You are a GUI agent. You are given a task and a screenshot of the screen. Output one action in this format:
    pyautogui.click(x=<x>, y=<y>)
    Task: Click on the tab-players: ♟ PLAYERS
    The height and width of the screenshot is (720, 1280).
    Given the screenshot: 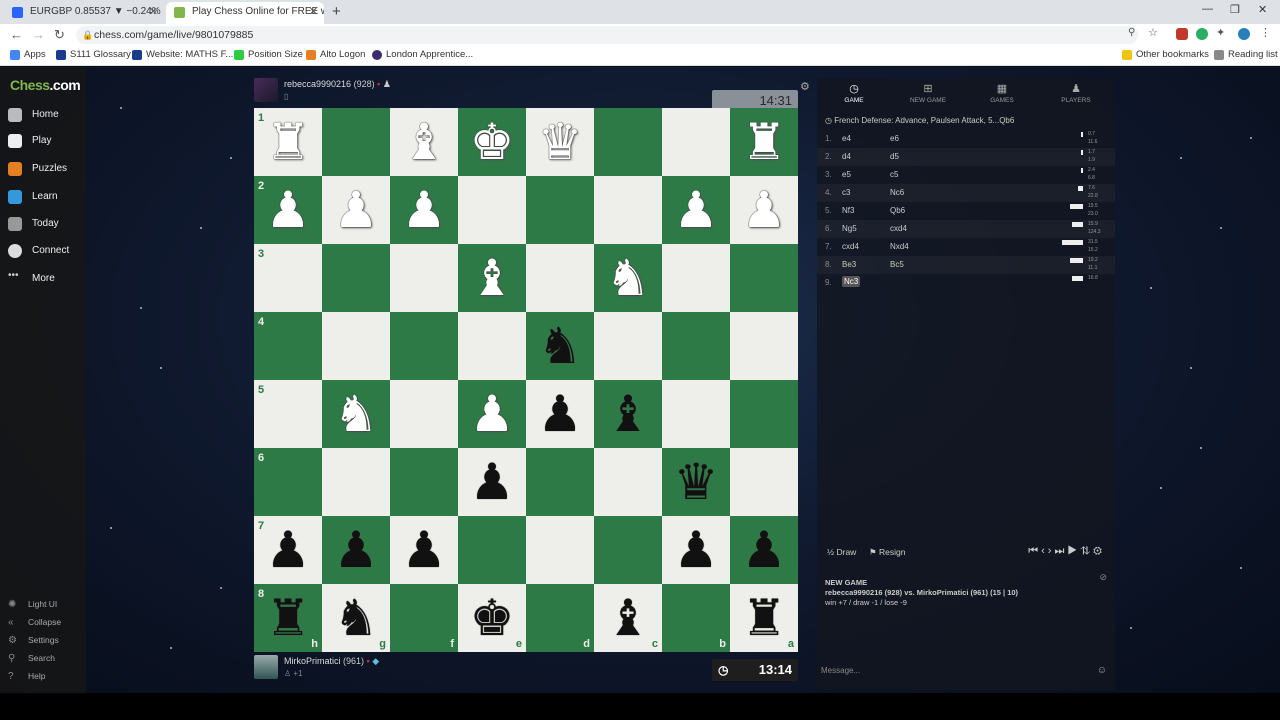 What is the action you would take?
    pyautogui.click(x=1076, y=93)
    